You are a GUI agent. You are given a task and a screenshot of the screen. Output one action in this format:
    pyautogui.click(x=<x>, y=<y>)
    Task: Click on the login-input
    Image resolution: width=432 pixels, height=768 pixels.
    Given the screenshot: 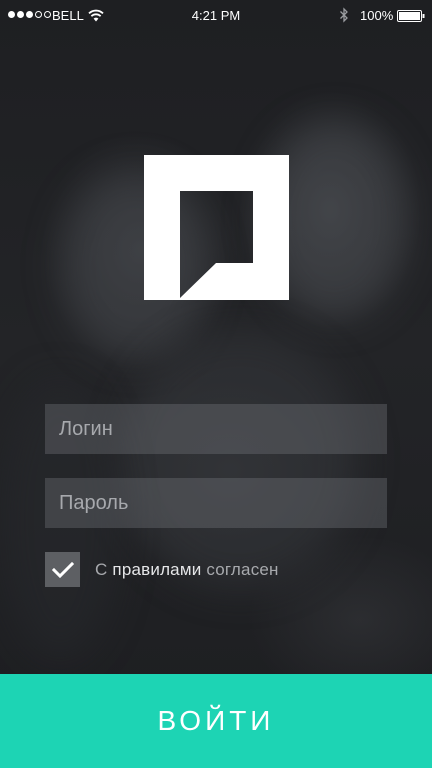 What is the action you would take?
    pyautogui.click(x=216, y=429)
    